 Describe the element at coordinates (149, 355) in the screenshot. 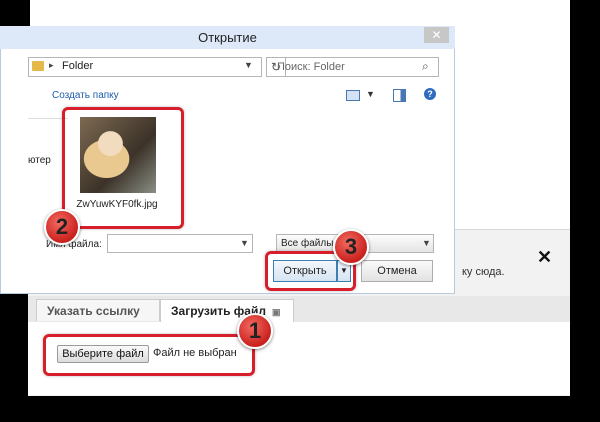

I see `highlight-choose-file` at that location.